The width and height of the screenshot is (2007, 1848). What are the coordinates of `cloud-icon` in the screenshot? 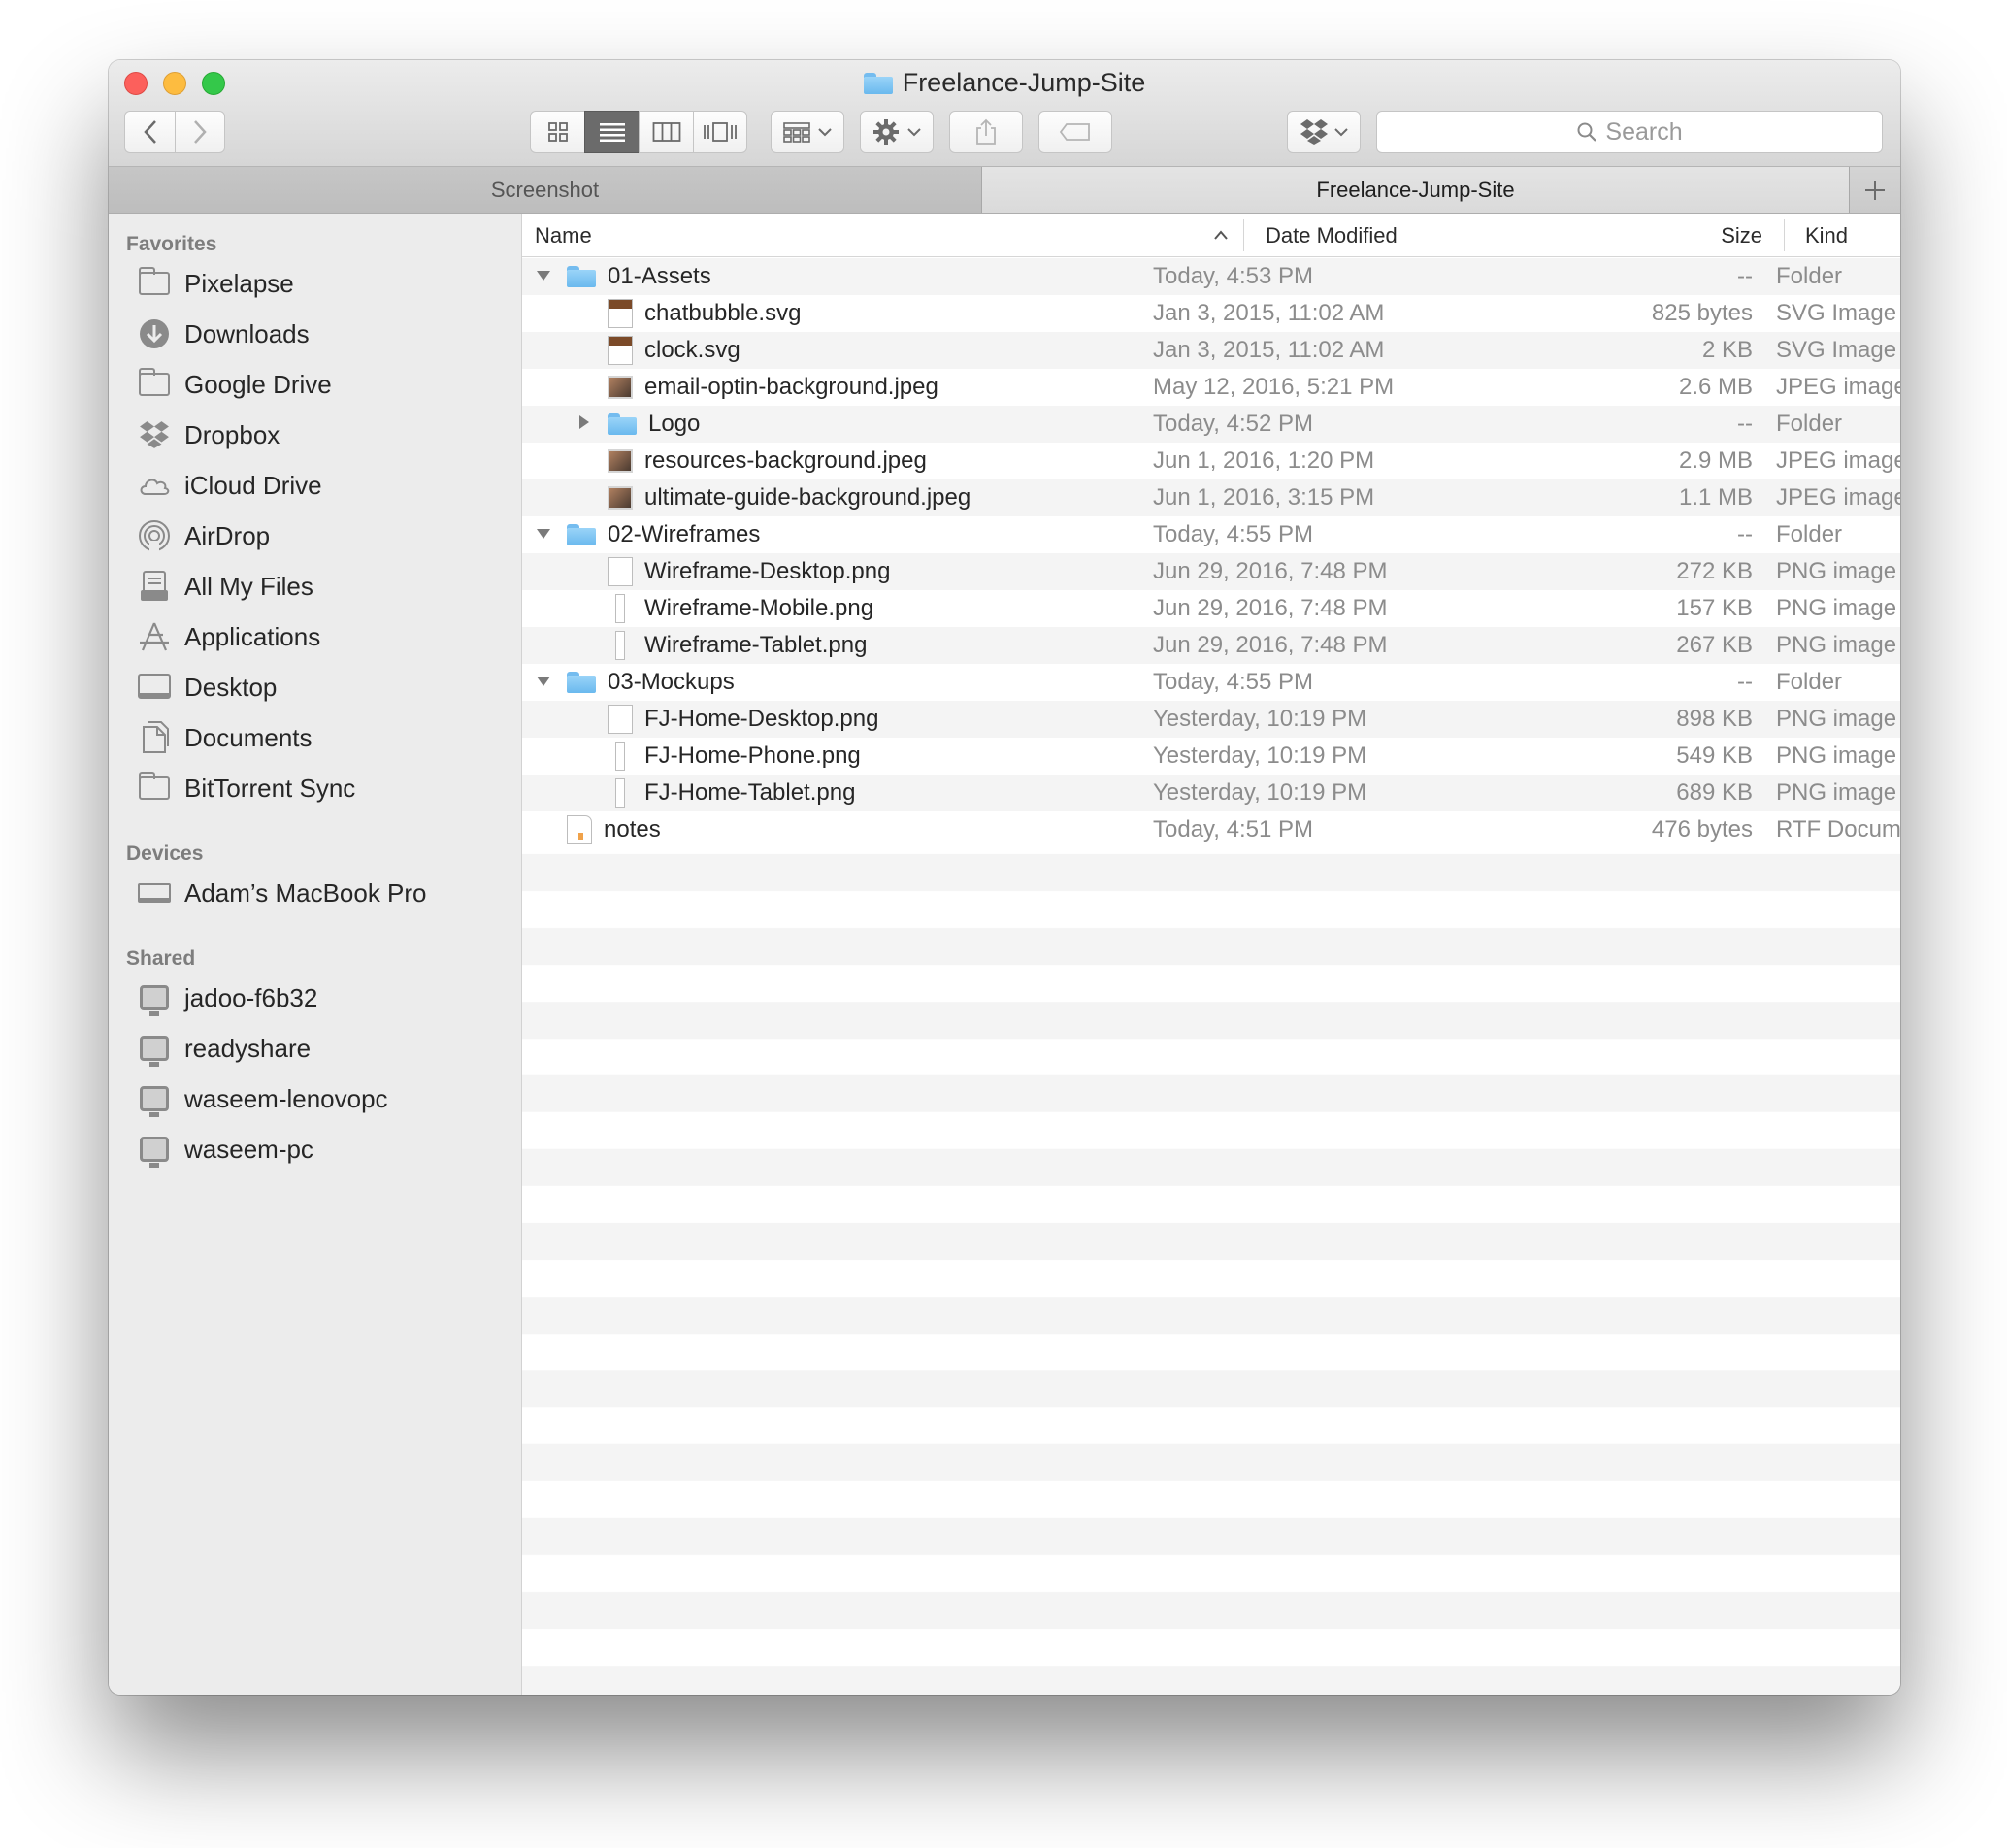 It's located at (154, 485).